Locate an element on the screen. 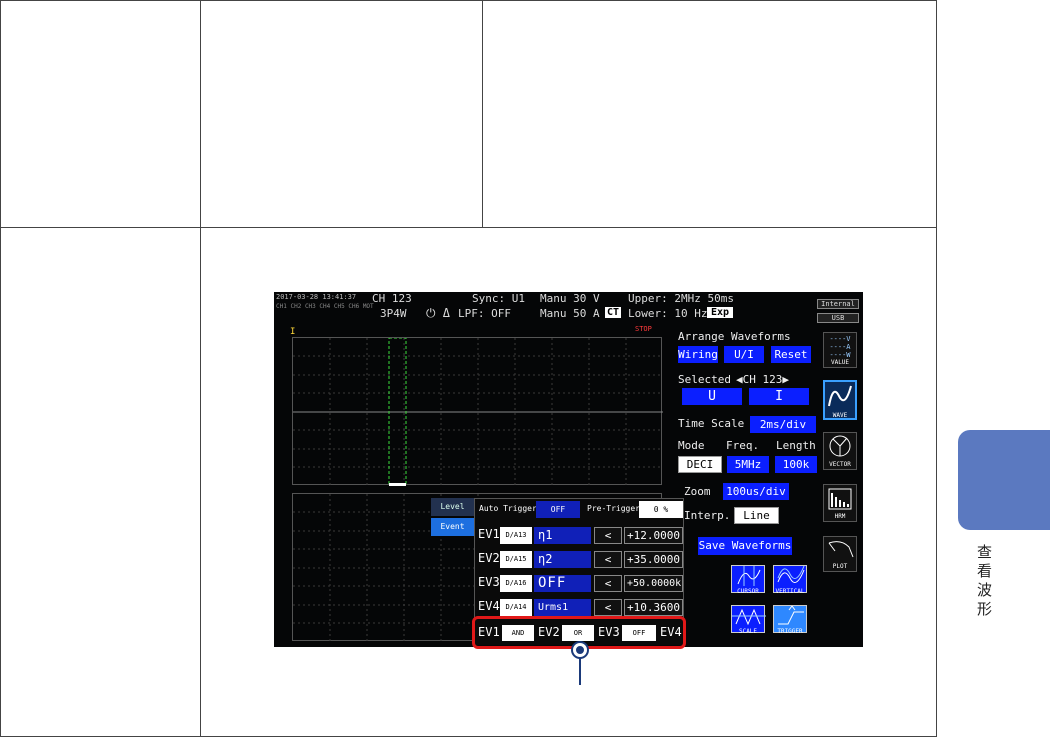 The width and height of the screenshot is (1050, 737). event-threshold: +50.0000k is located at coordinates (653, 583).